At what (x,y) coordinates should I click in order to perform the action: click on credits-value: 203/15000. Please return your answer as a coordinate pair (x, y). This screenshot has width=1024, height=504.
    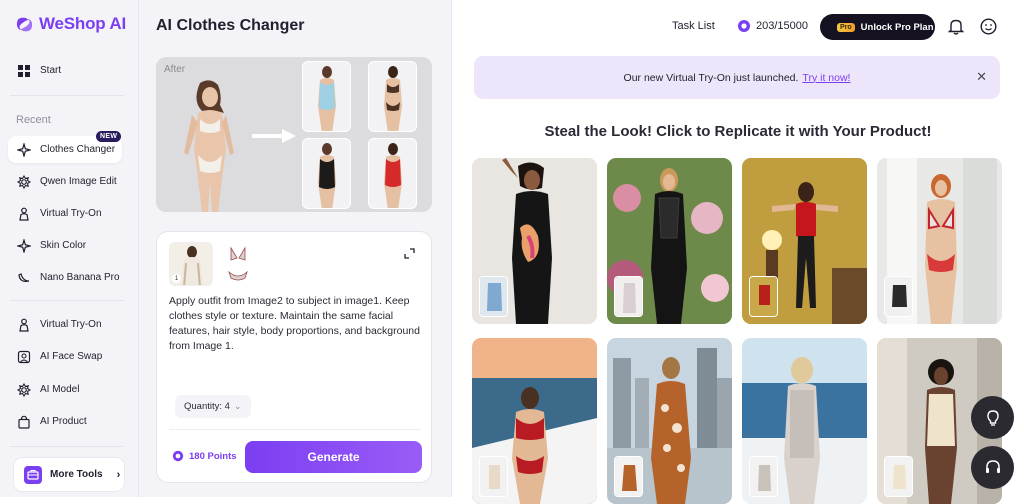
    Looking at the image, I should click on (782, 26).